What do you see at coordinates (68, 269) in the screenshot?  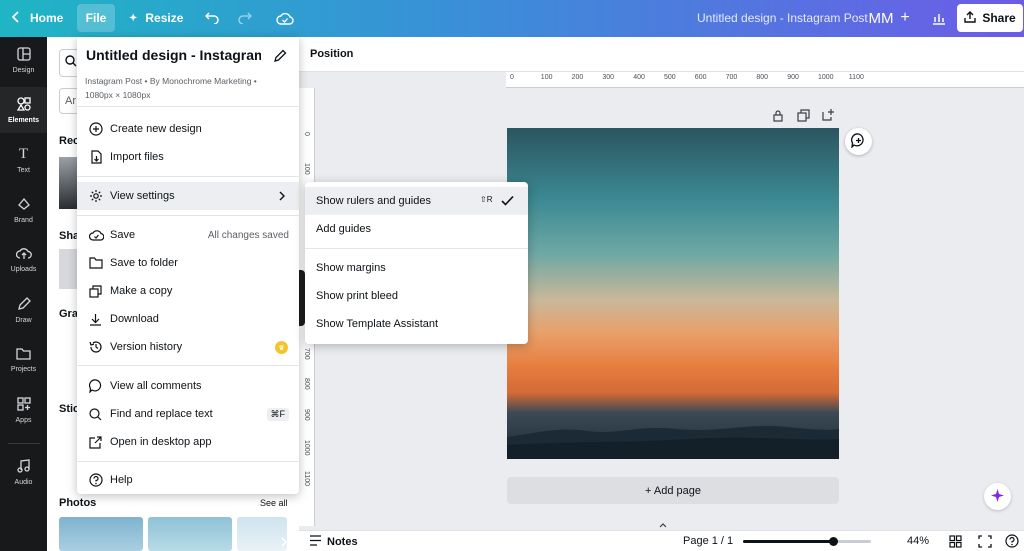 I see `shape-thumb` at bounding box center [68, 269].